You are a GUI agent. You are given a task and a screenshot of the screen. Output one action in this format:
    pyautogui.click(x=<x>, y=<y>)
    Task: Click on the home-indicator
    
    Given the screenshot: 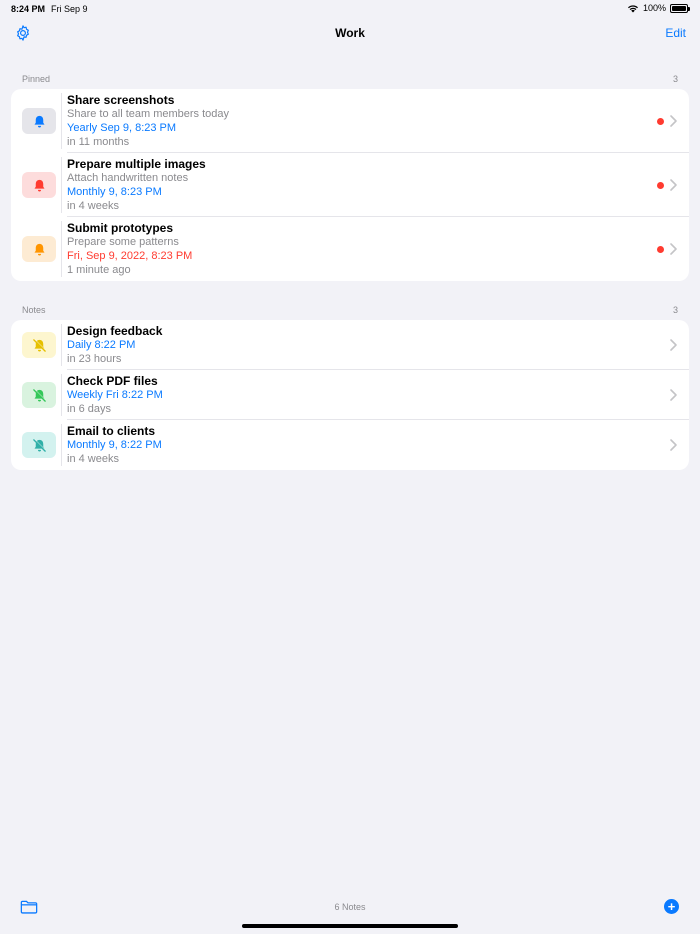 What is the action you would take?
    pyautogui.click(x=350, y=926)
    